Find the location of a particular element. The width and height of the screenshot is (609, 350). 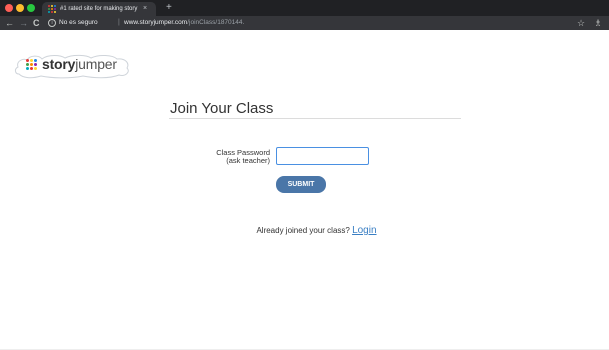

submit-button: SUBMIT is located at coordinates (301, 184).